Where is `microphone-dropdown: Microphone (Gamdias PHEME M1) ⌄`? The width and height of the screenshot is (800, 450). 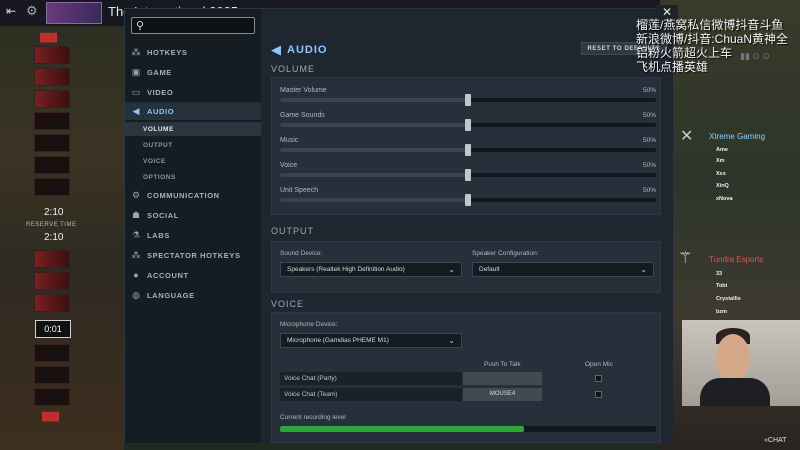
microphone-dropdown: Microphone (Gamdias PHEME M1) ⌄ is located at coordinates (371, 340).